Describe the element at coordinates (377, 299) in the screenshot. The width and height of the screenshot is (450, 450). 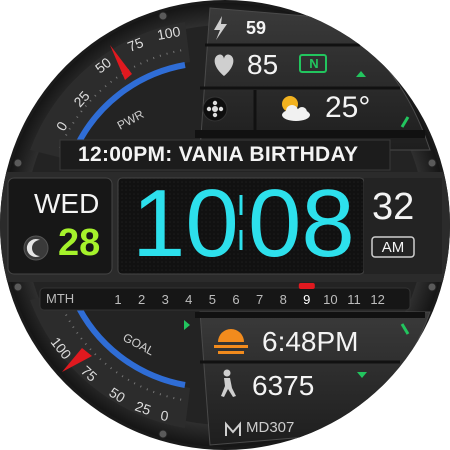
I see `month-tick-label: 12` at that location.